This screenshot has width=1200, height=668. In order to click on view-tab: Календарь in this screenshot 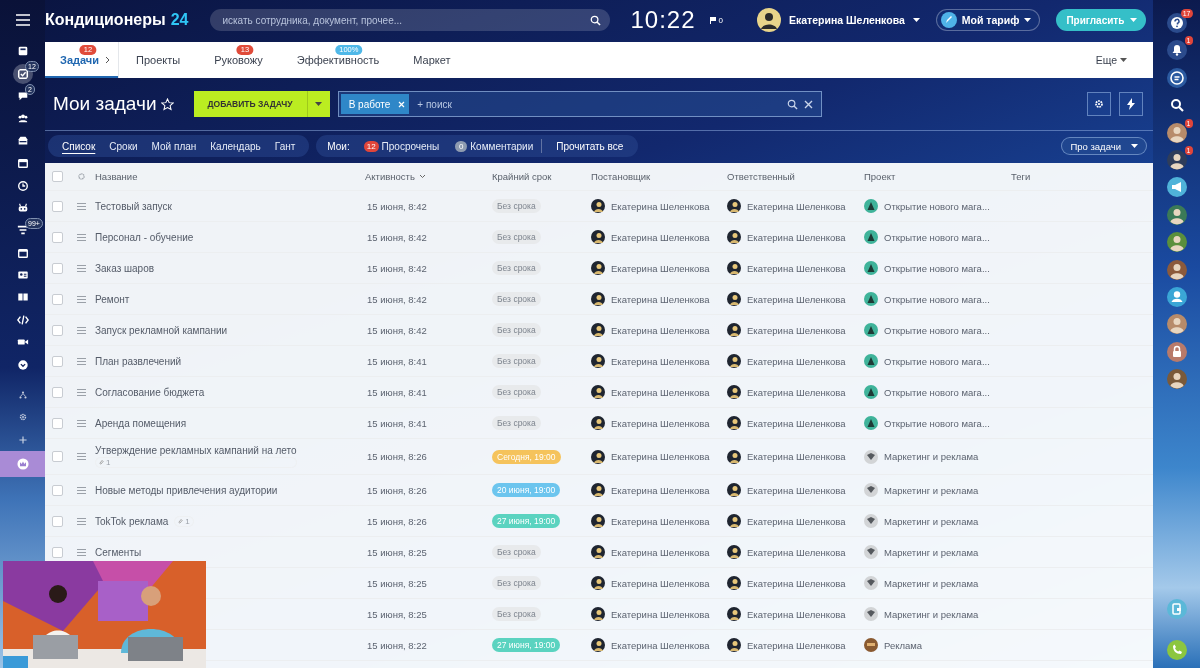, I will do `click(235, 146)`.